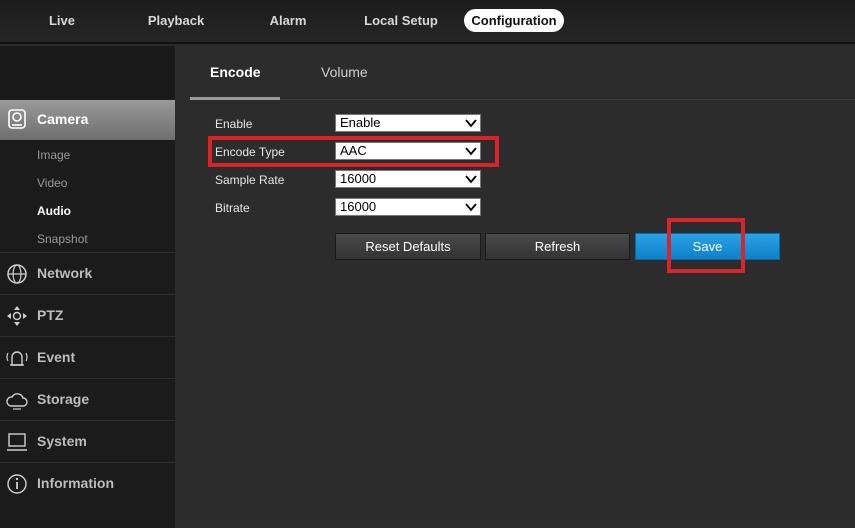 The height and width of the screenshot is (528, 855). I want to click on sidebar-subitem-snapshot: Snapshot, so click(62, 239).